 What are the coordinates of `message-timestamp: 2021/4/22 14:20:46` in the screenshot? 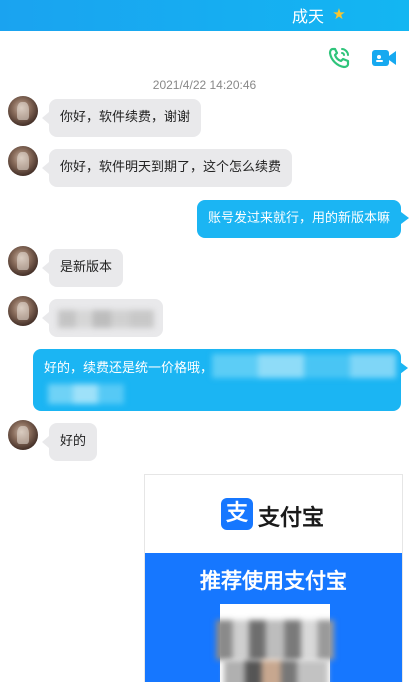 It's located at (204, 85).